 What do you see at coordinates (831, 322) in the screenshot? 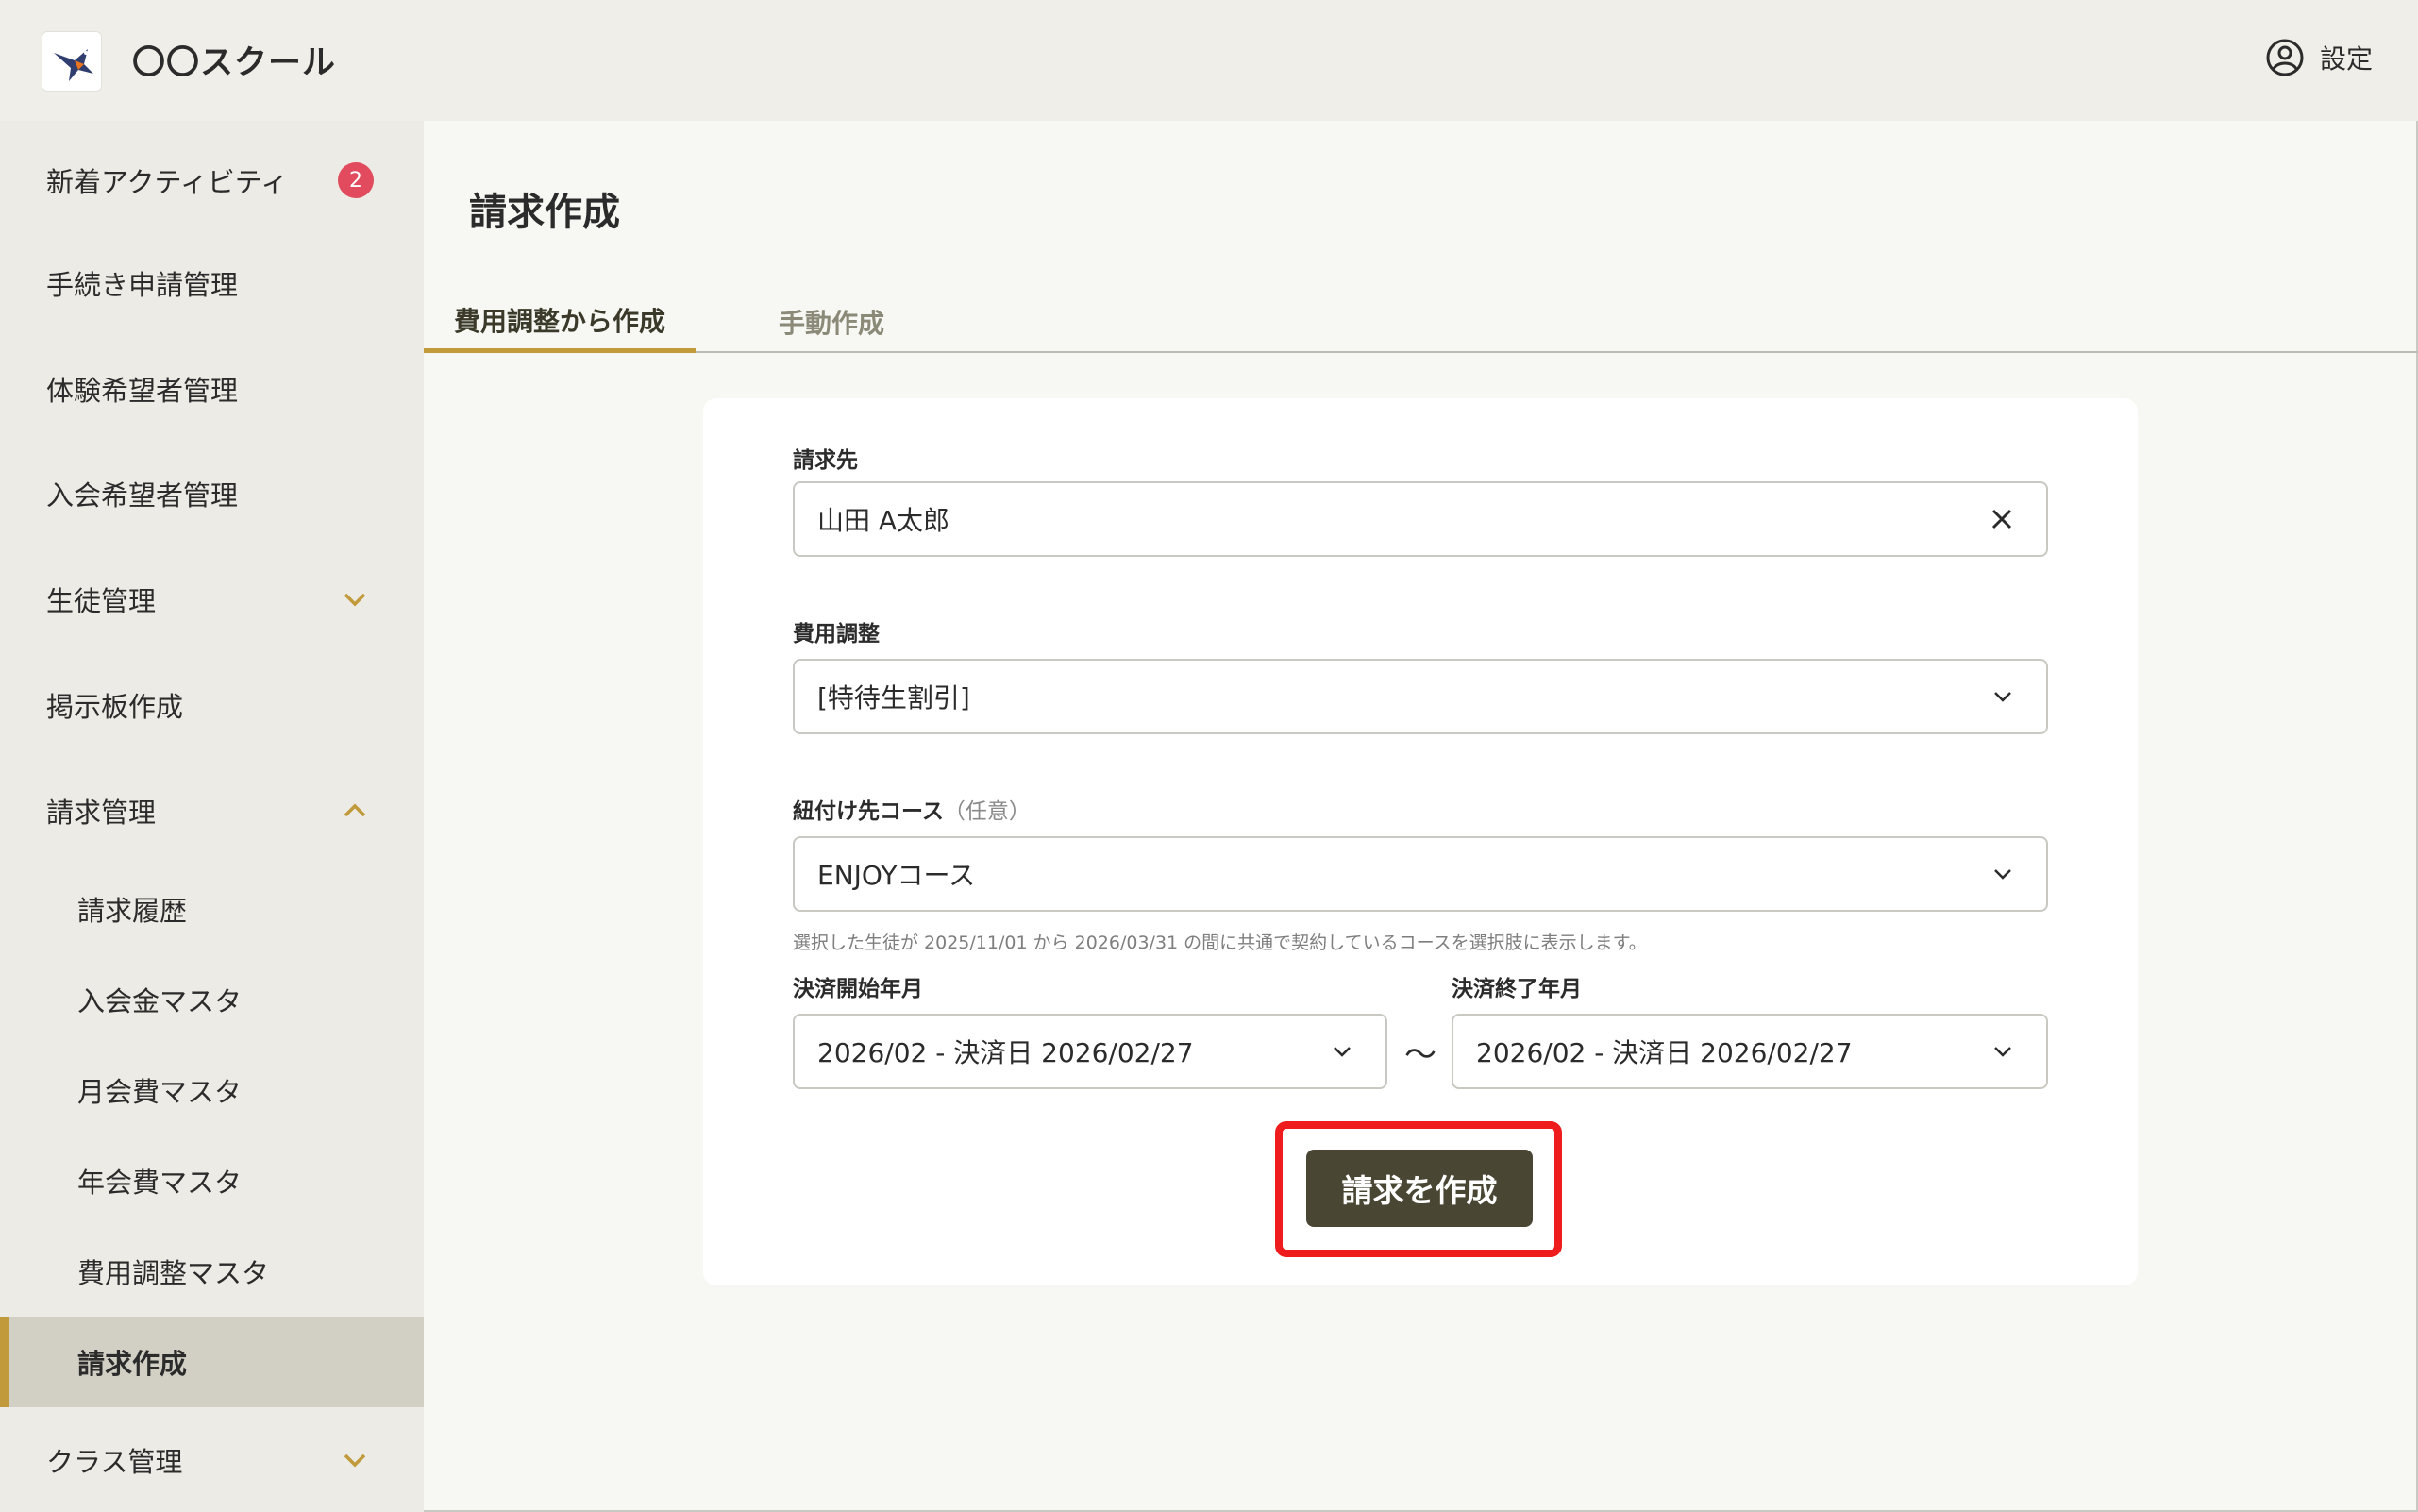
I see `tab-manual: 手動作成` at bounding box center [831, 322].